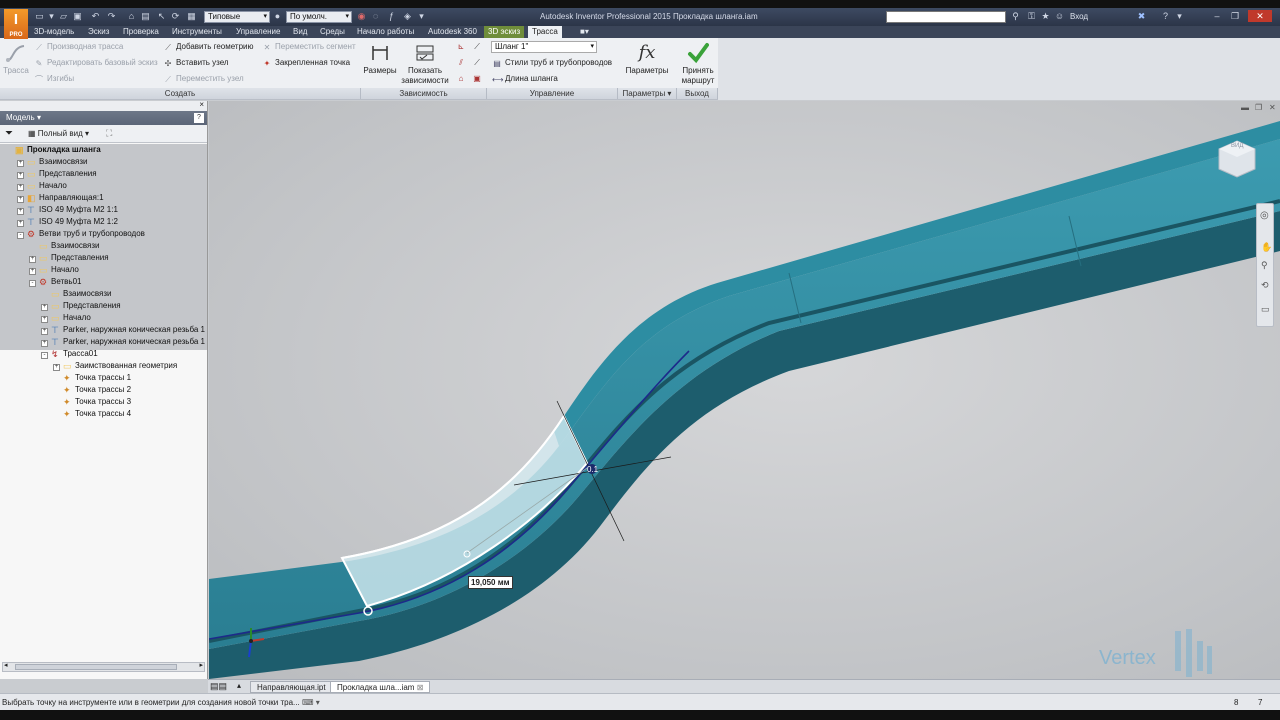  What do you see at coordinates (66, 318) in the screenshot?
I see `browser-tree-item: + ▭ Начало` at bounding box center [66, 318].